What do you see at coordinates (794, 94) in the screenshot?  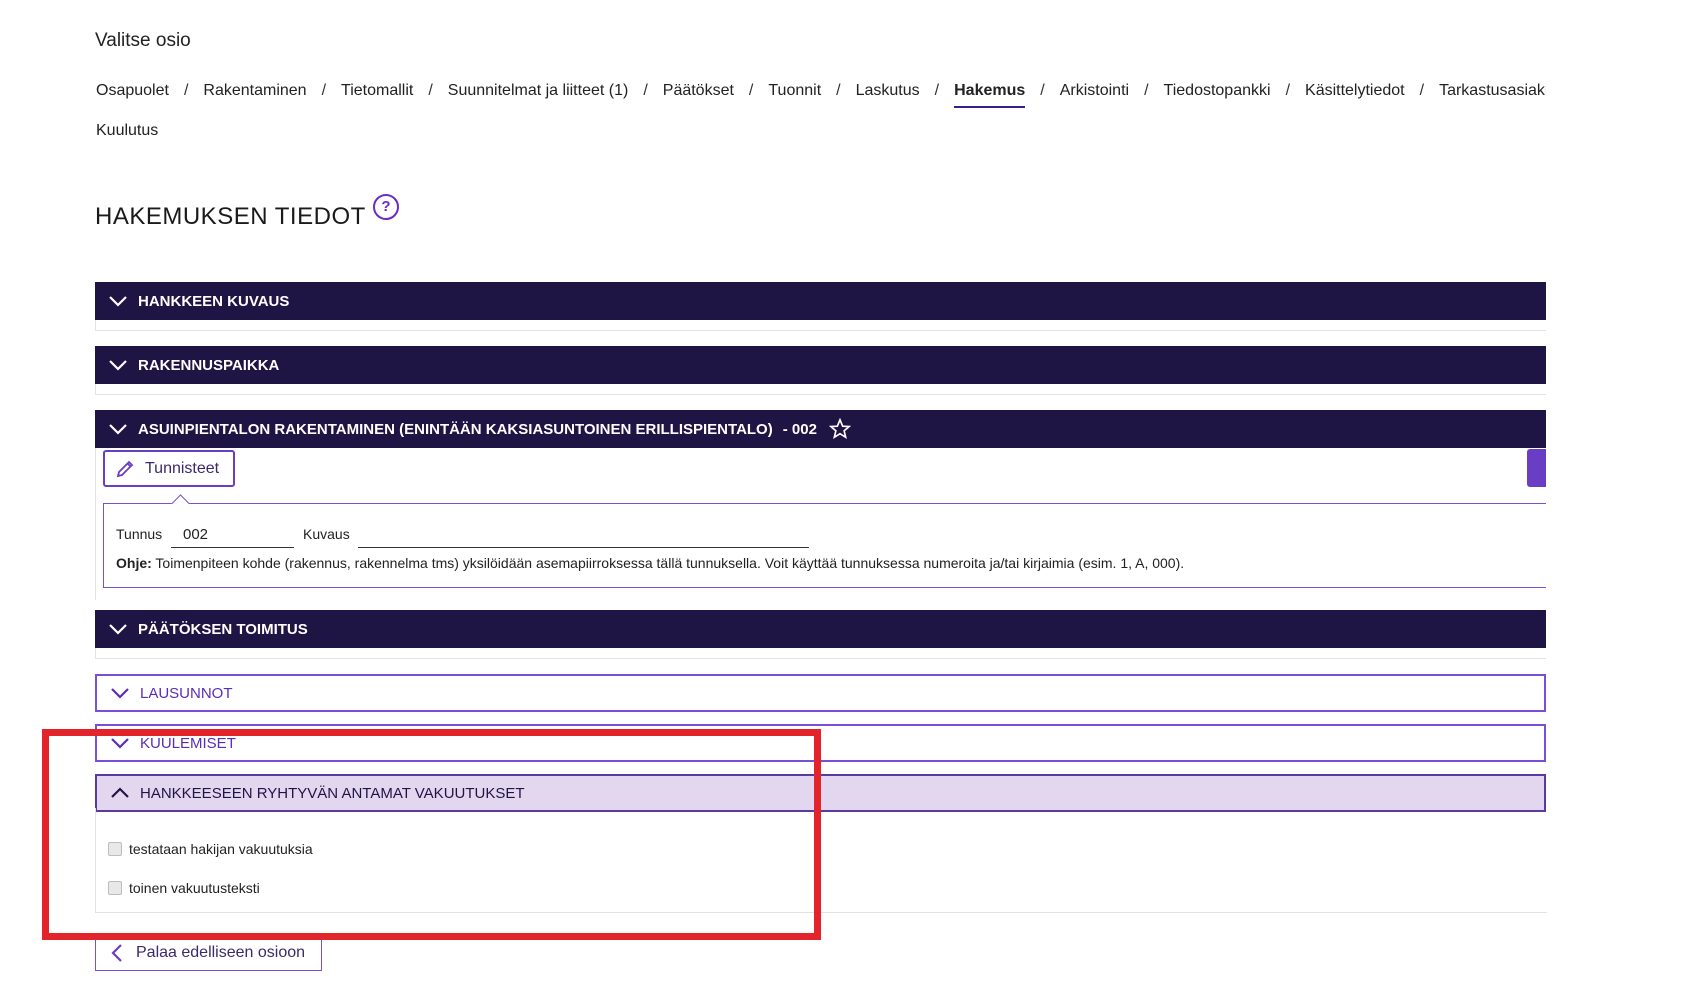 I see `nav-item-tuonnit: Tuonnit` at bounding box center [794, 94].